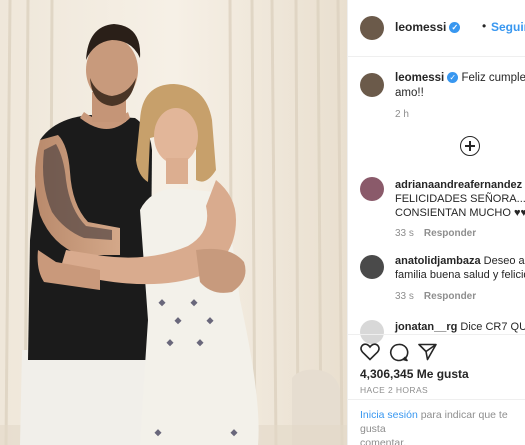 This screenshot has height=445, width=525. Describe the element at coordinates (402, 114) in the screenshot. I see `caption-time: 2 h` at that location.